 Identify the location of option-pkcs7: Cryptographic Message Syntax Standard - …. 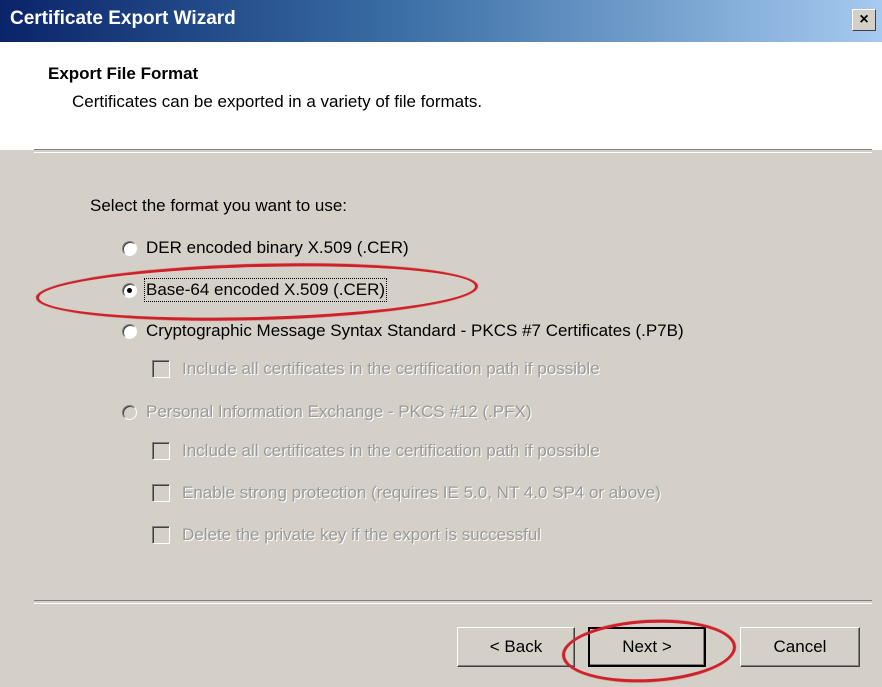
(403, 331).